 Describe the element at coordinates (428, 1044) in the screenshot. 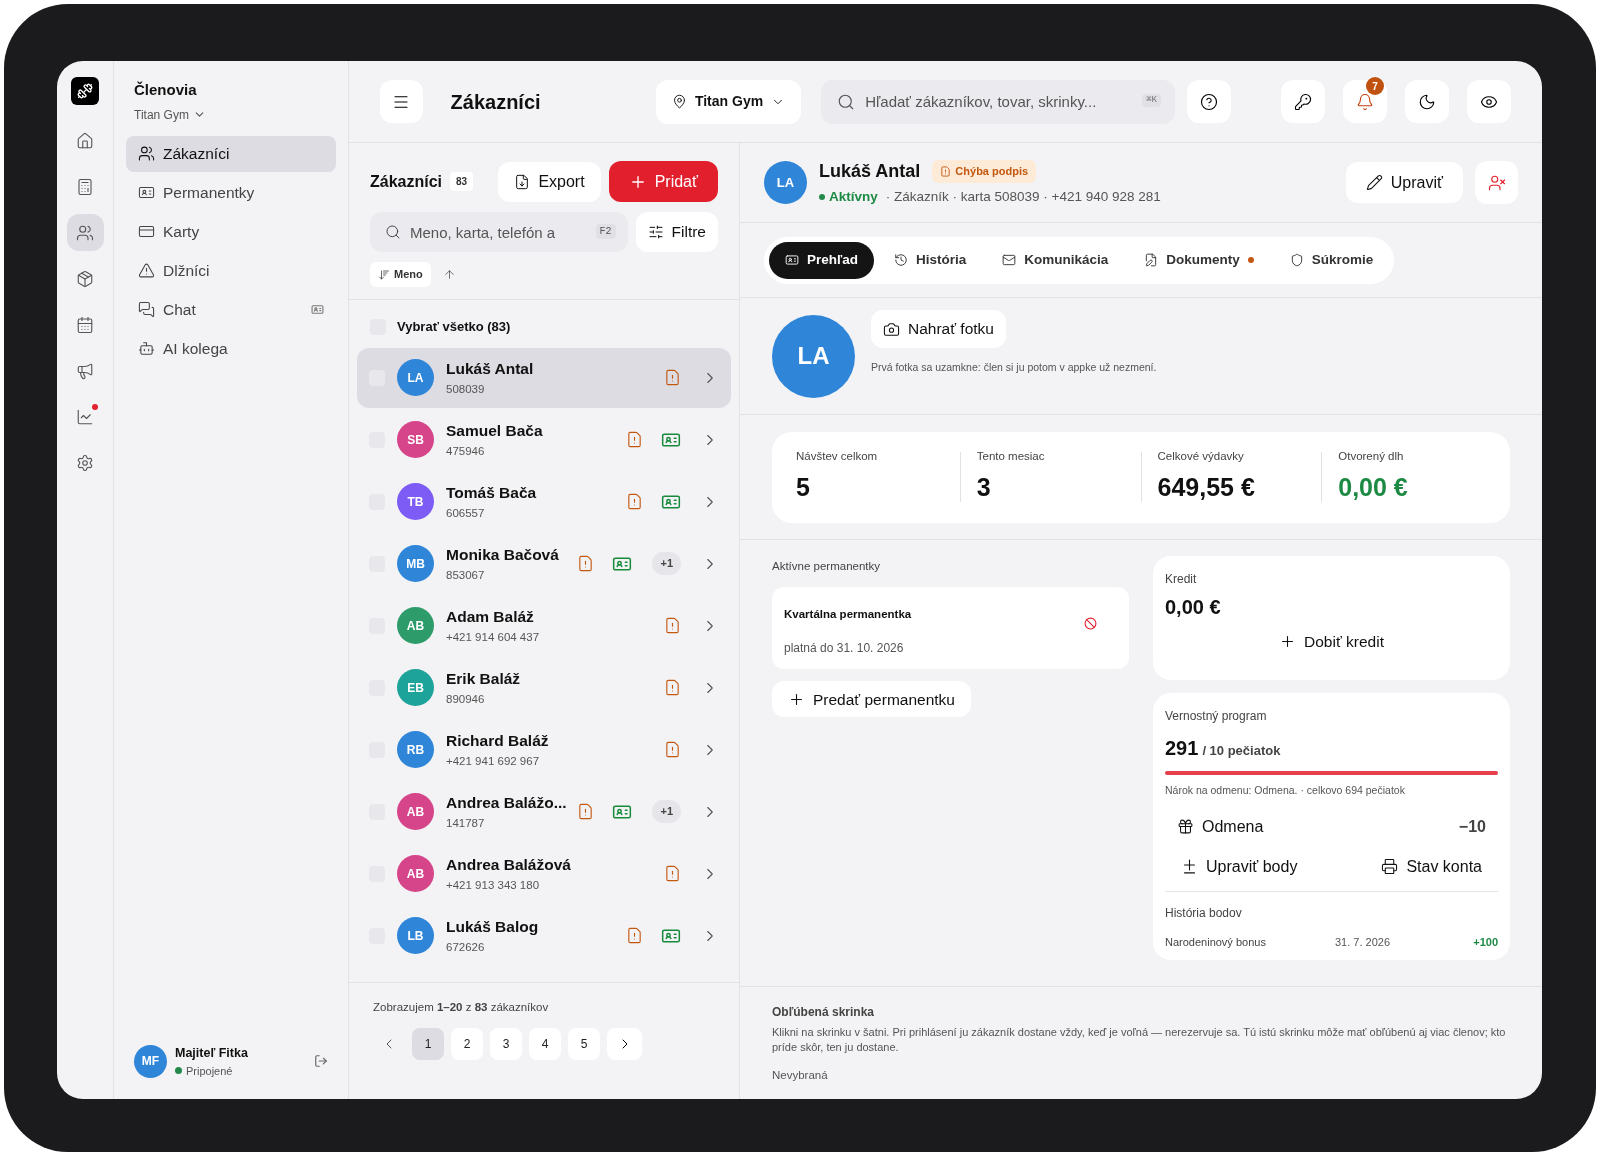

I see `page-button: 1` at that location.